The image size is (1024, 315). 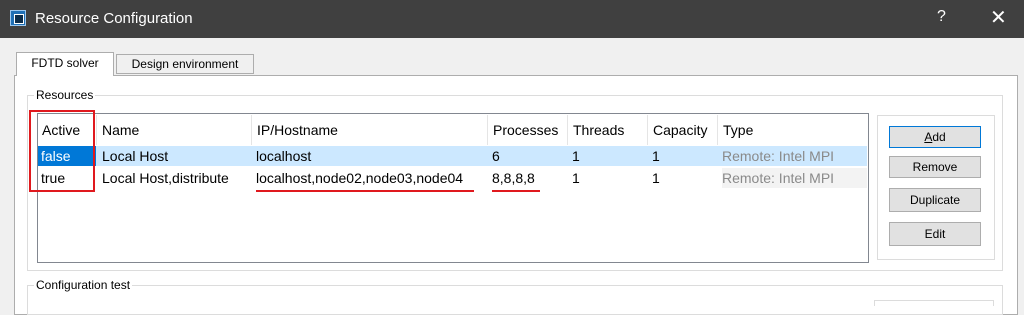 I want to click on close-icon: ✕, so click(x=998, y=17).